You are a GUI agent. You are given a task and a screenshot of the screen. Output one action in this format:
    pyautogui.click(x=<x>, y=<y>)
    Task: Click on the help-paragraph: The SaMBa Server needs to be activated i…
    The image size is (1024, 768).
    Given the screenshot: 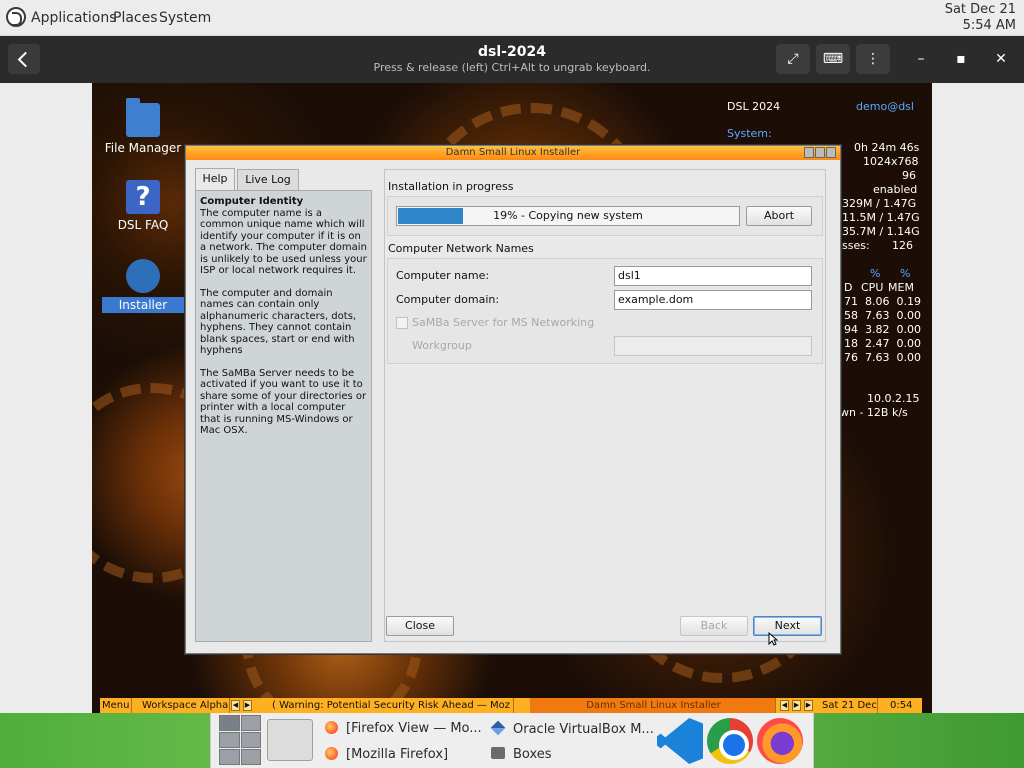 What is the action you would take?
    pyautogui.click(x=283, y=402)
    